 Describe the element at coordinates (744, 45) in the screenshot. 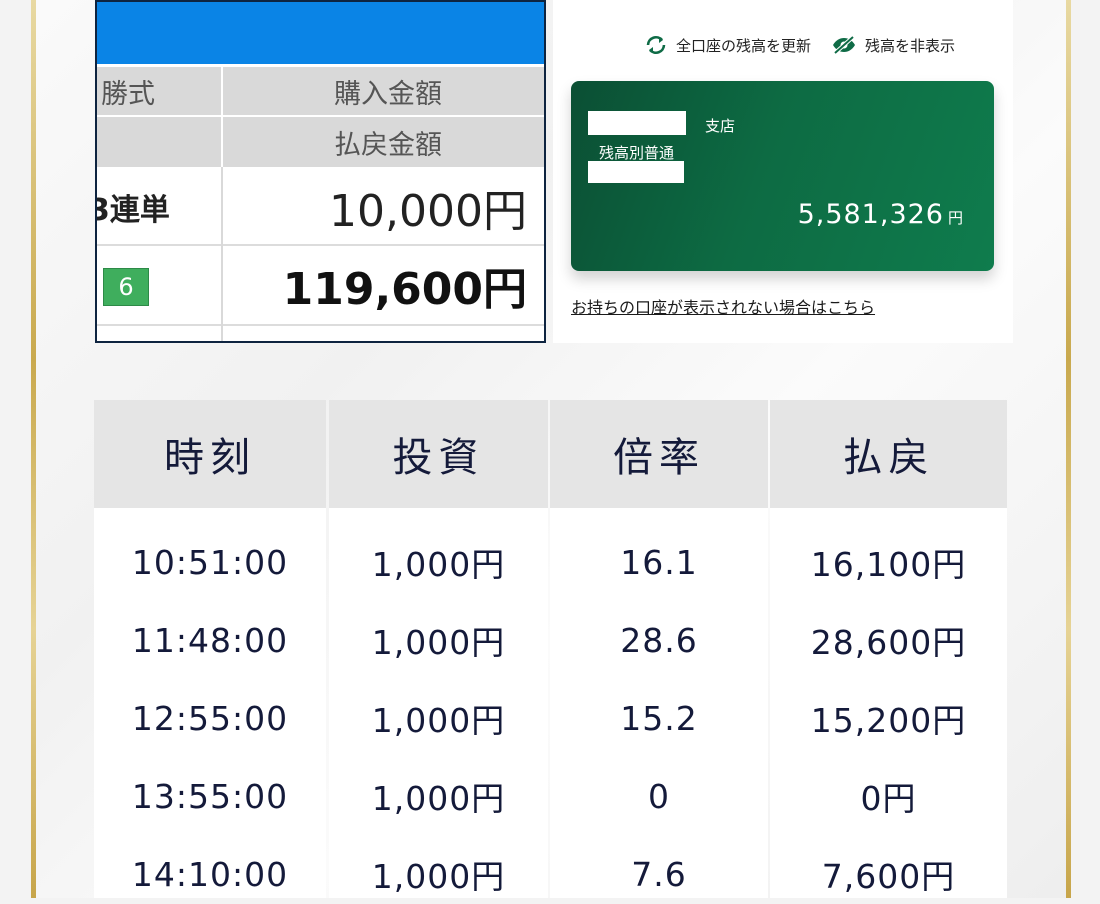

I see `refresh-balance-label: 全口座の残高を更新` at that location.